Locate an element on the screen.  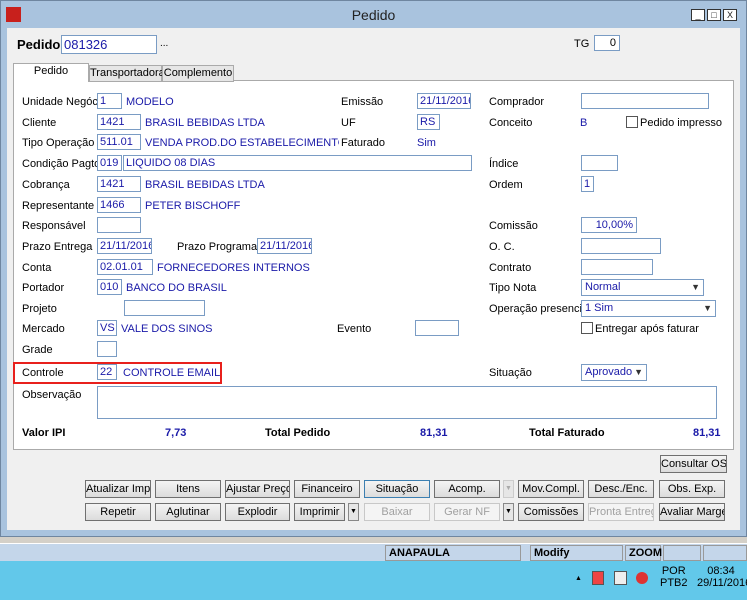
evento-input is located at coordinates (437, 328).